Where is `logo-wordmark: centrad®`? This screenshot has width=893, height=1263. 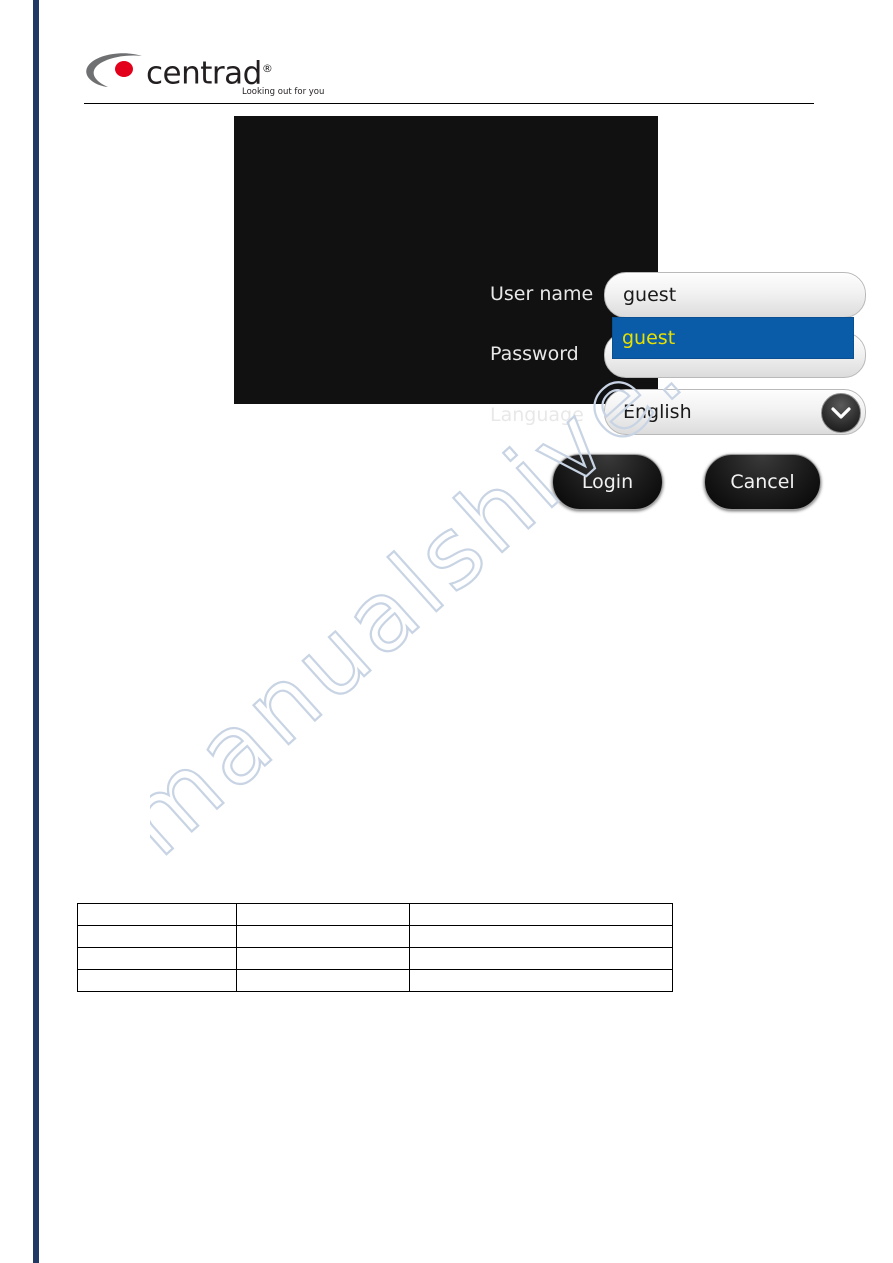 logo-wordmark: centrad® is located at coordinates (209, 72).